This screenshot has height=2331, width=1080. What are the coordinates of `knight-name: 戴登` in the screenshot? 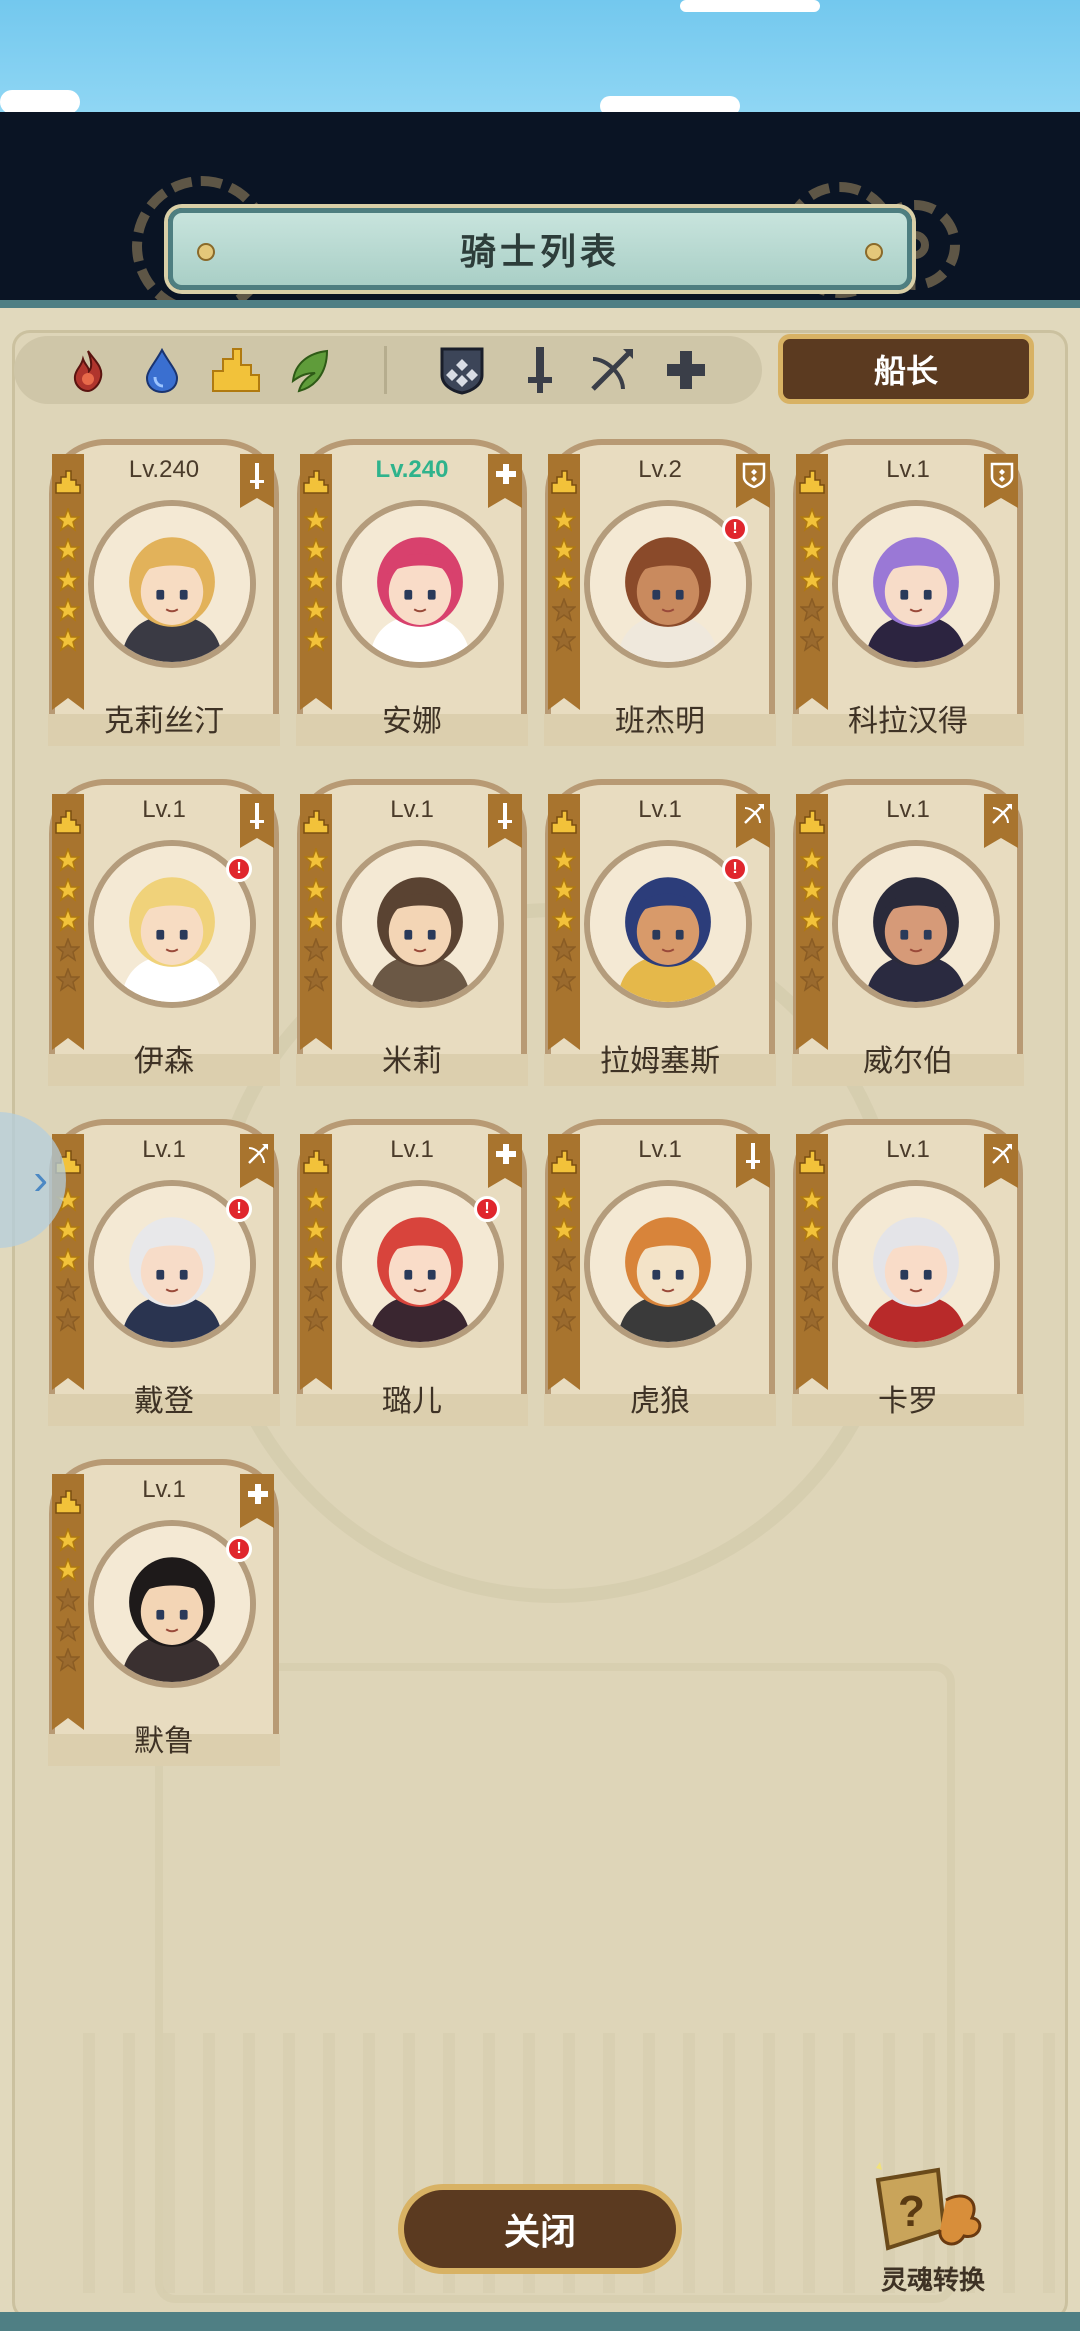 It's located at (164, 1401).